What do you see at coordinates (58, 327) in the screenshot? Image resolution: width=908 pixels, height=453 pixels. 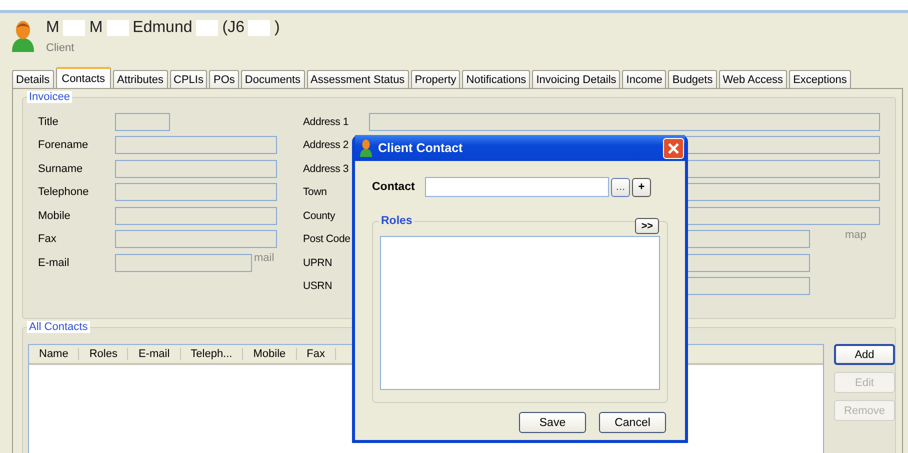 I see `group-title: All Contacts` at bounding box center [58, 327].